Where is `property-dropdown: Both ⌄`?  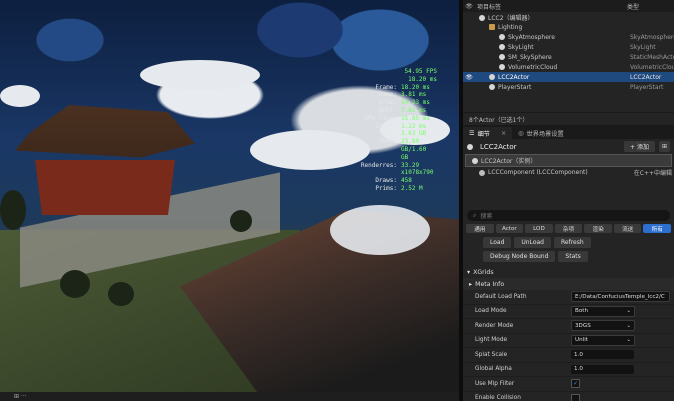 property-dropdown: Both ⌄ is located at coordinates (603, 311).